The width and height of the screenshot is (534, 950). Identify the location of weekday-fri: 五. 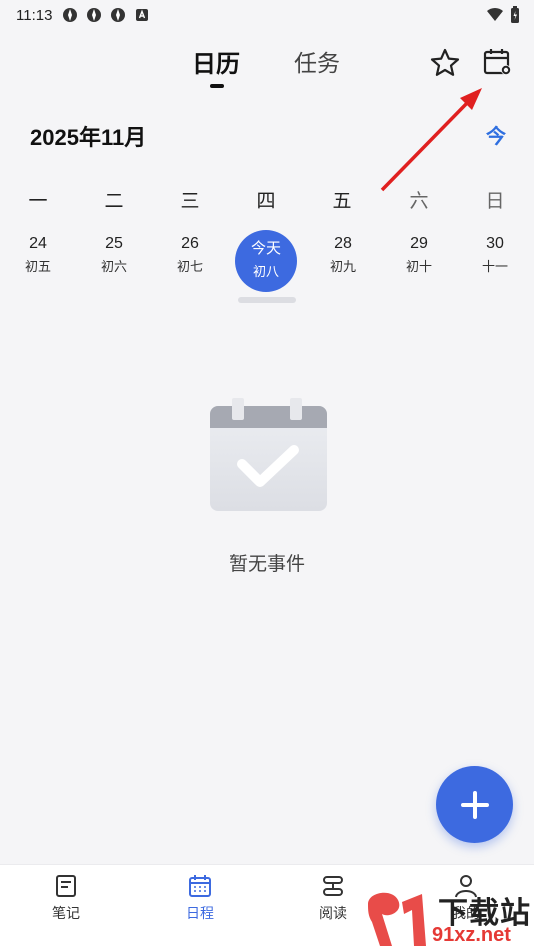
(342, 201).